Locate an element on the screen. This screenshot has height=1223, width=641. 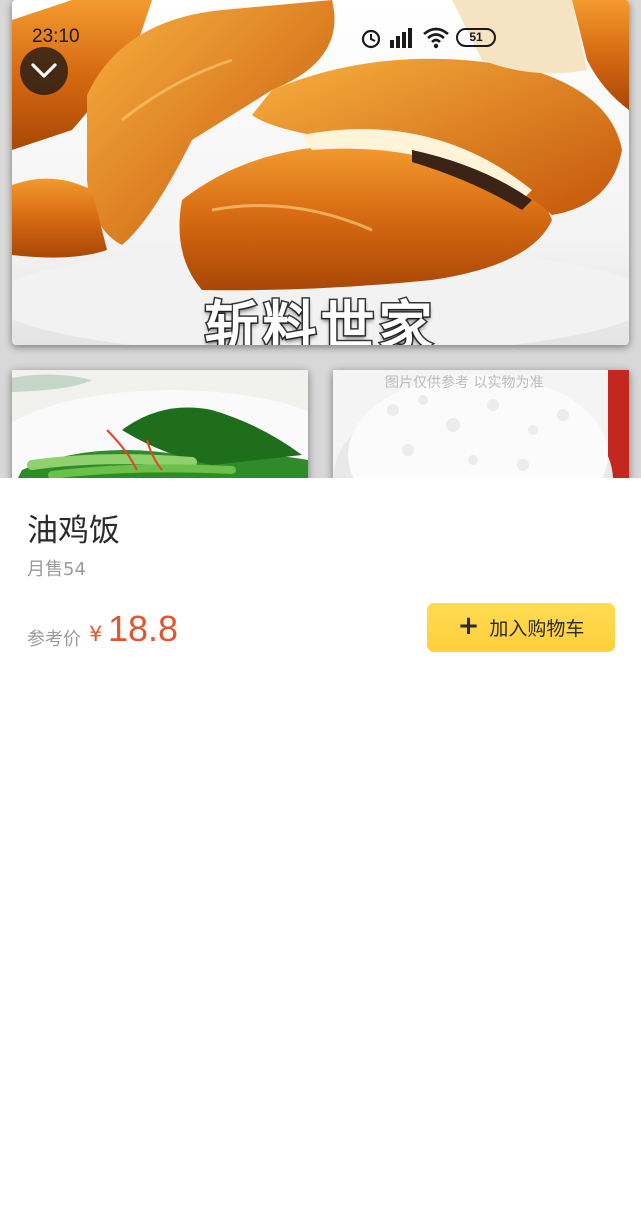
monthly-sales: 月售54 is located at coordinates (56, 569).